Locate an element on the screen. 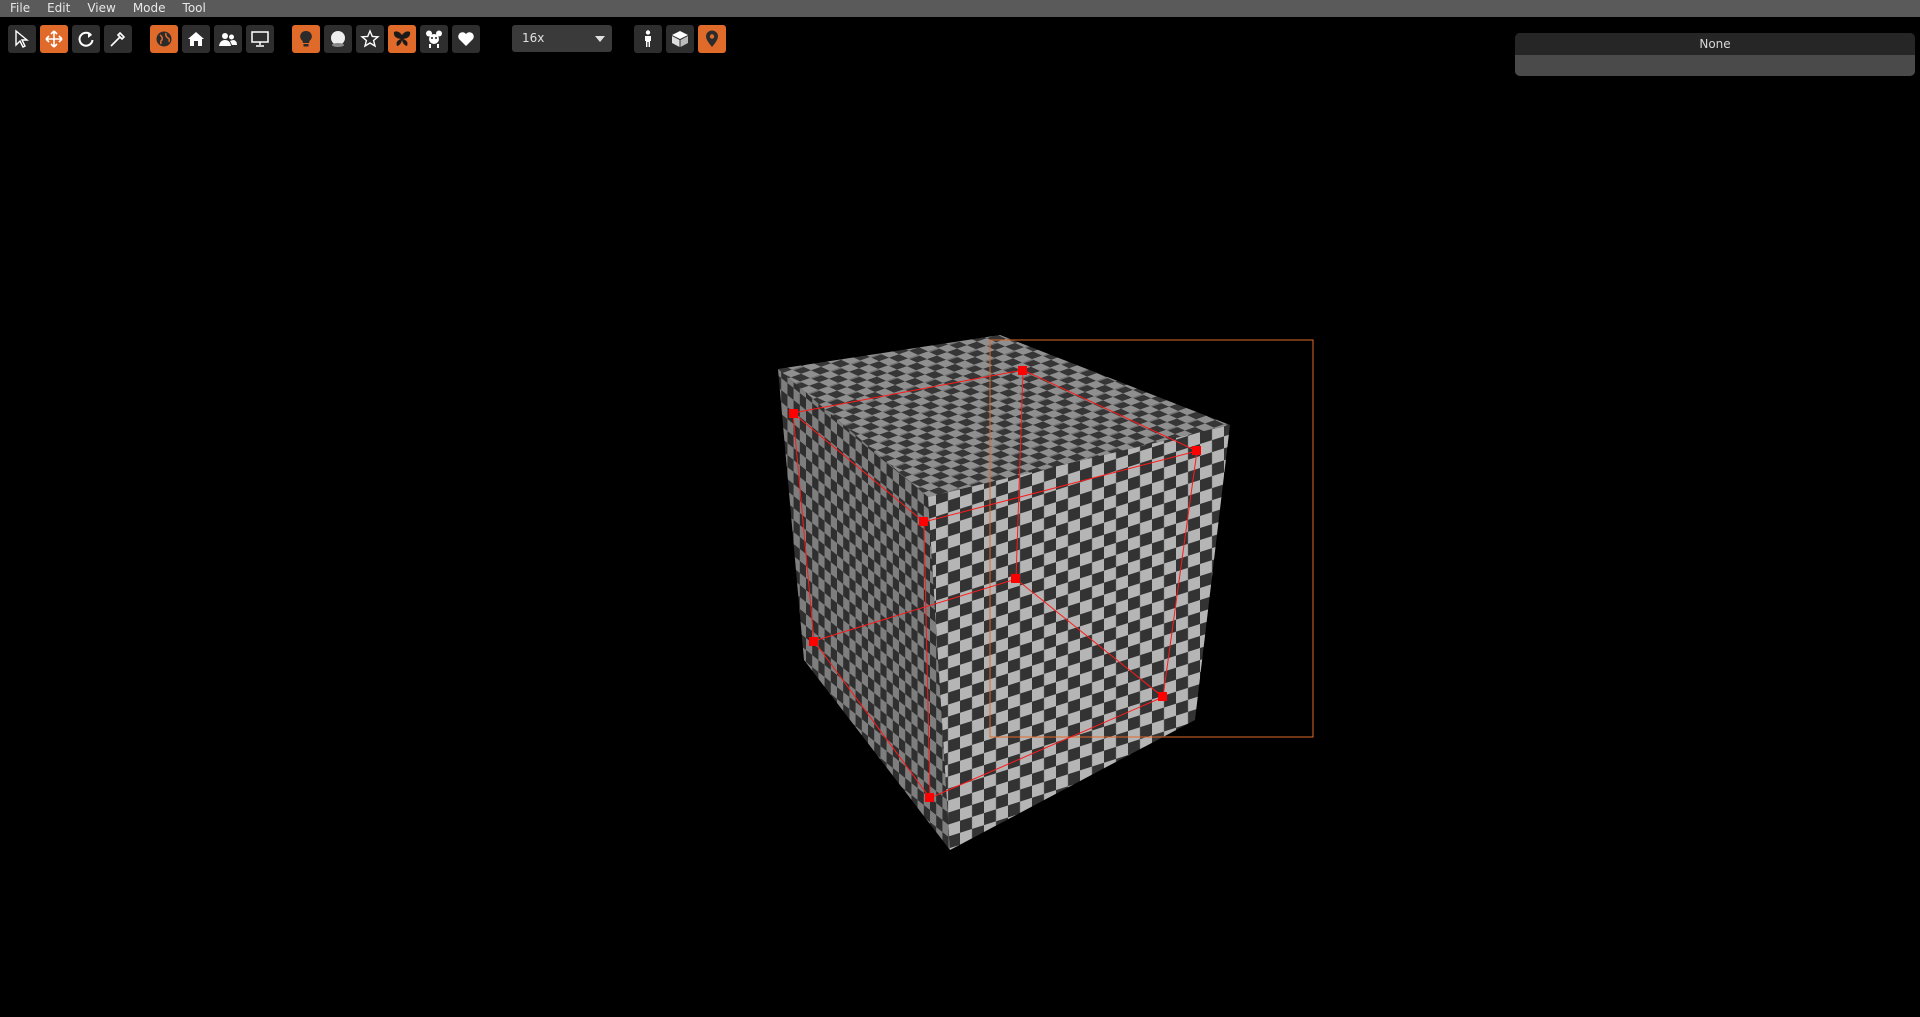 This screenshot has width=1920, height=1017. person-button is located at coordinates (648, 39).